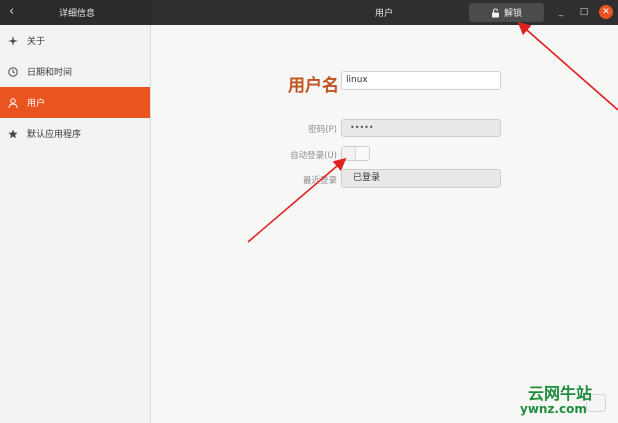 This screenshot has width=618, height=423. What do you see at coordinates (75, 40) in the screenshot?
I see `sidebar-item-about: 关于` at bounding box center [75, 40].